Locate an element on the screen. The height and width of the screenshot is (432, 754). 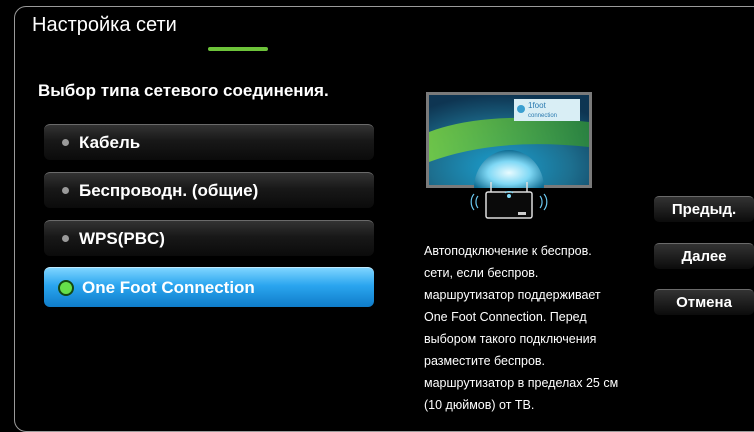
page-title: Настройка сети is located at coordinates (104, 25).